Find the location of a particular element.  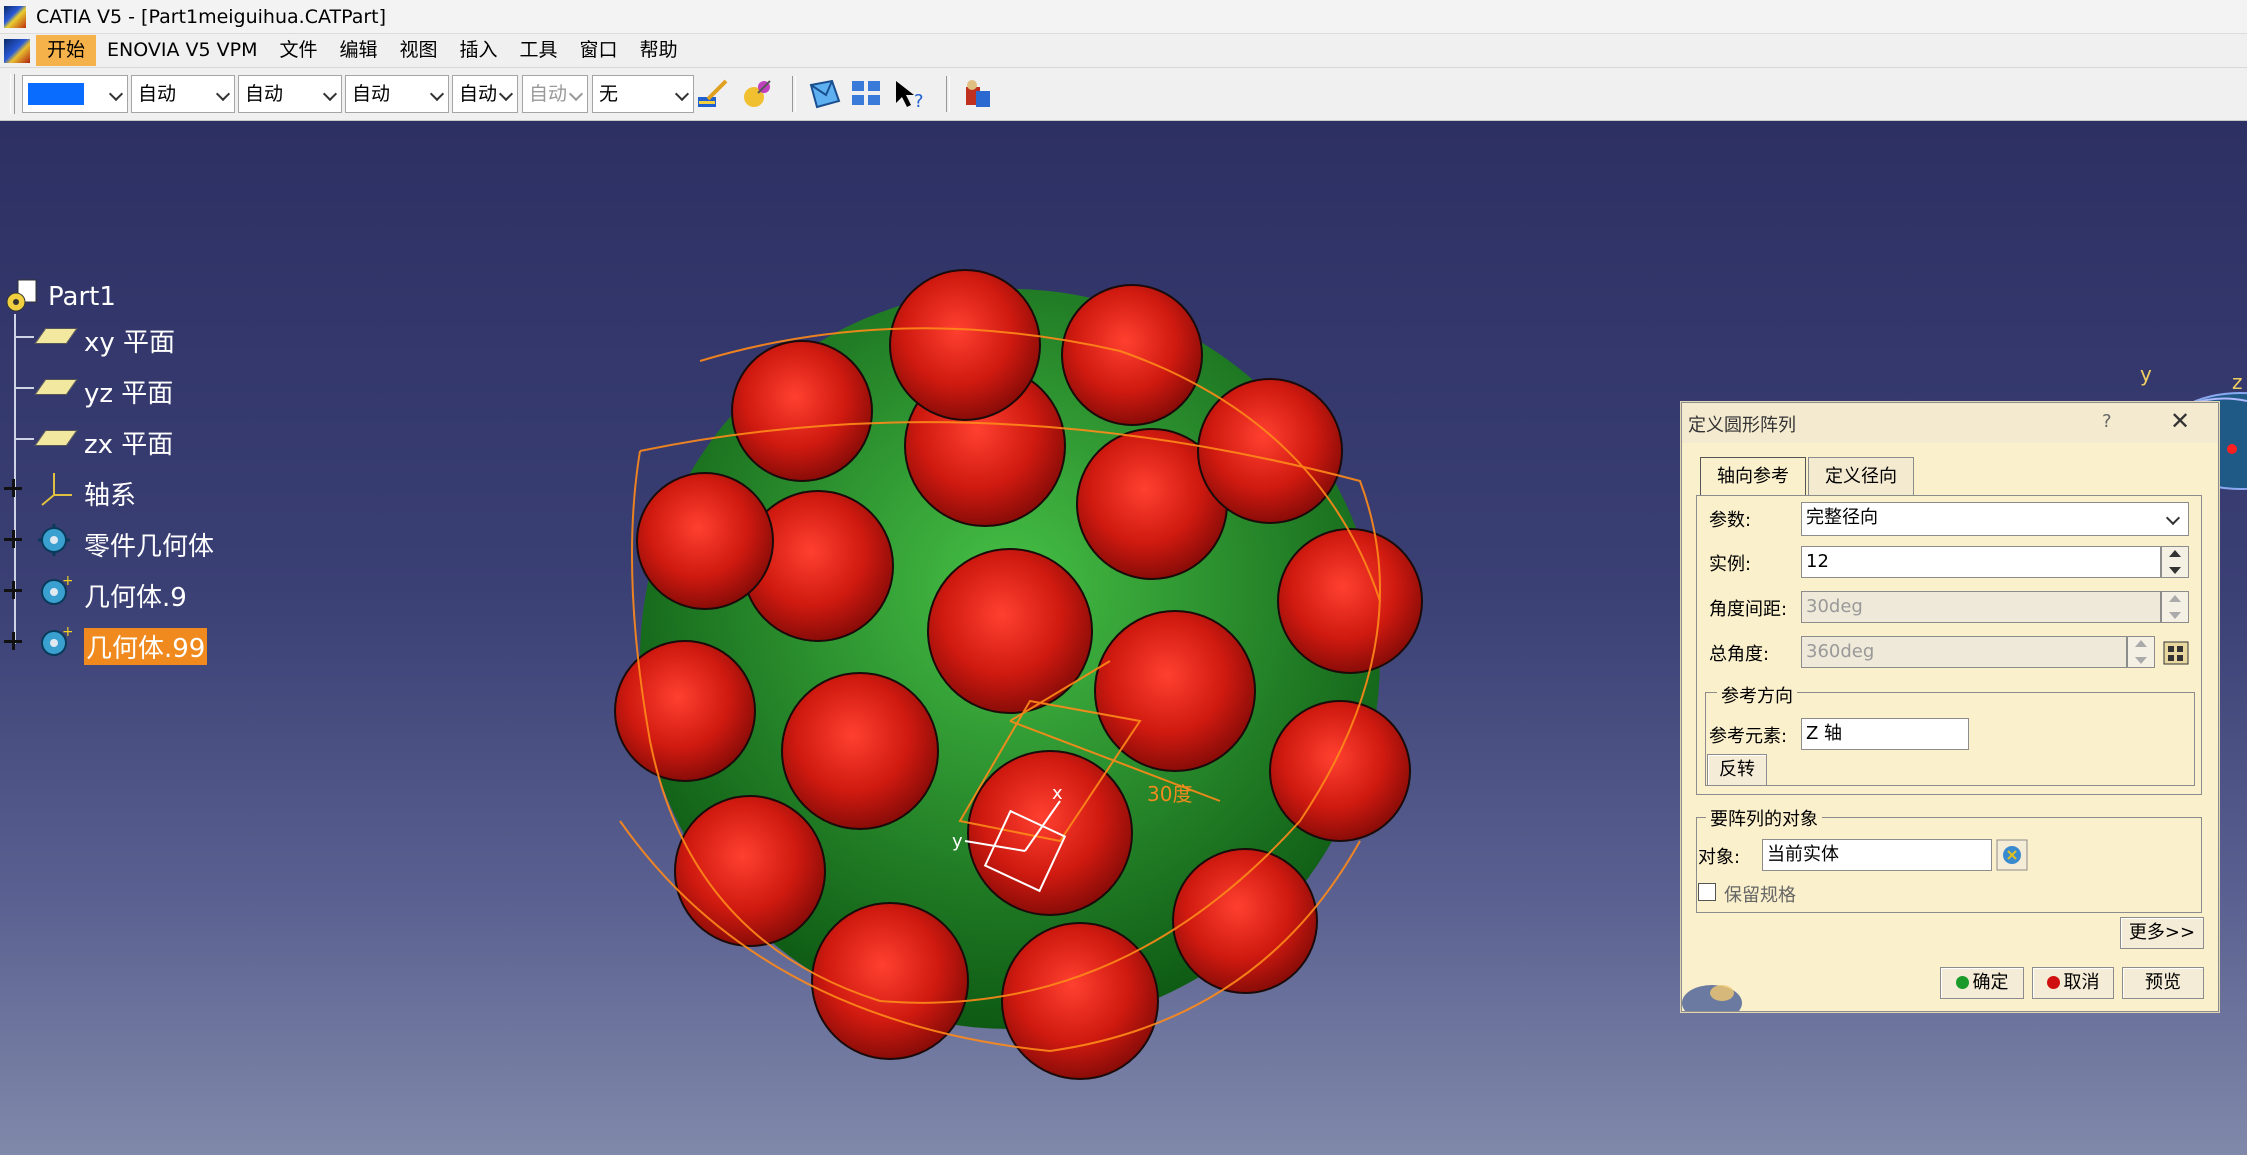

instances-input: 12 is located at coordinates (1981, 562).